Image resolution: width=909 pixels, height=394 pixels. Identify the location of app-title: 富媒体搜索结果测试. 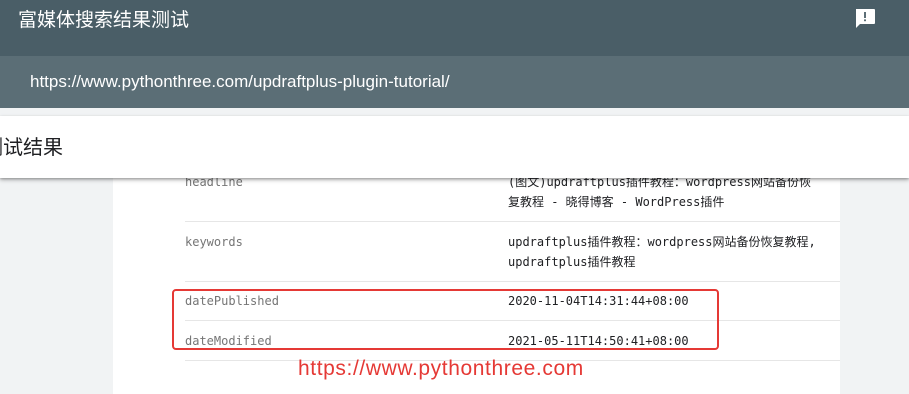
(104, 20).